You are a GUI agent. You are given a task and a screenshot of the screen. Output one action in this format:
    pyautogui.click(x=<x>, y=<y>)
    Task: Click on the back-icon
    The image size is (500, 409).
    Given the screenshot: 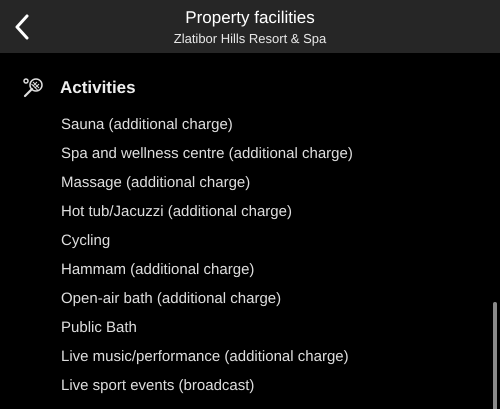 What is the action you would take?
    pyautogui.click(x=22, y=27)
    